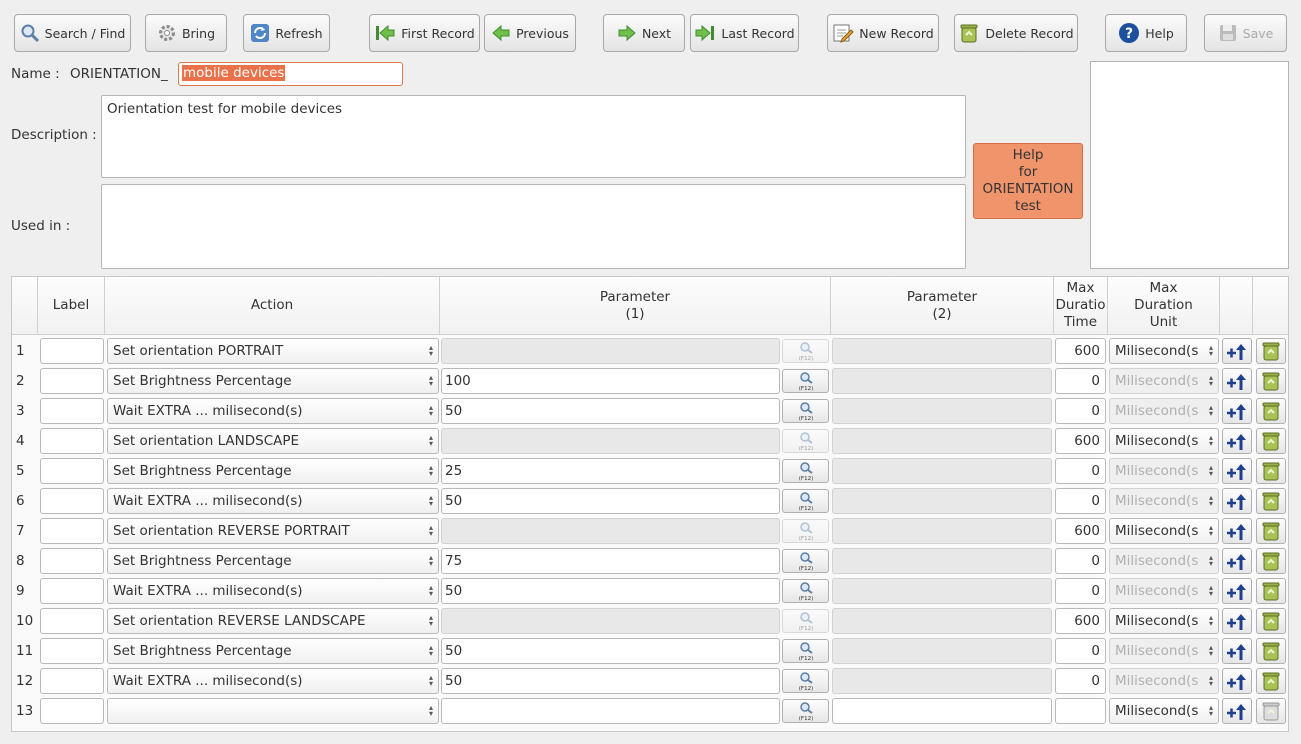 Image resolution: width=1301 pixels, height=744 pixels. I want to click on help-button: ? Help, so click(1146, 33).